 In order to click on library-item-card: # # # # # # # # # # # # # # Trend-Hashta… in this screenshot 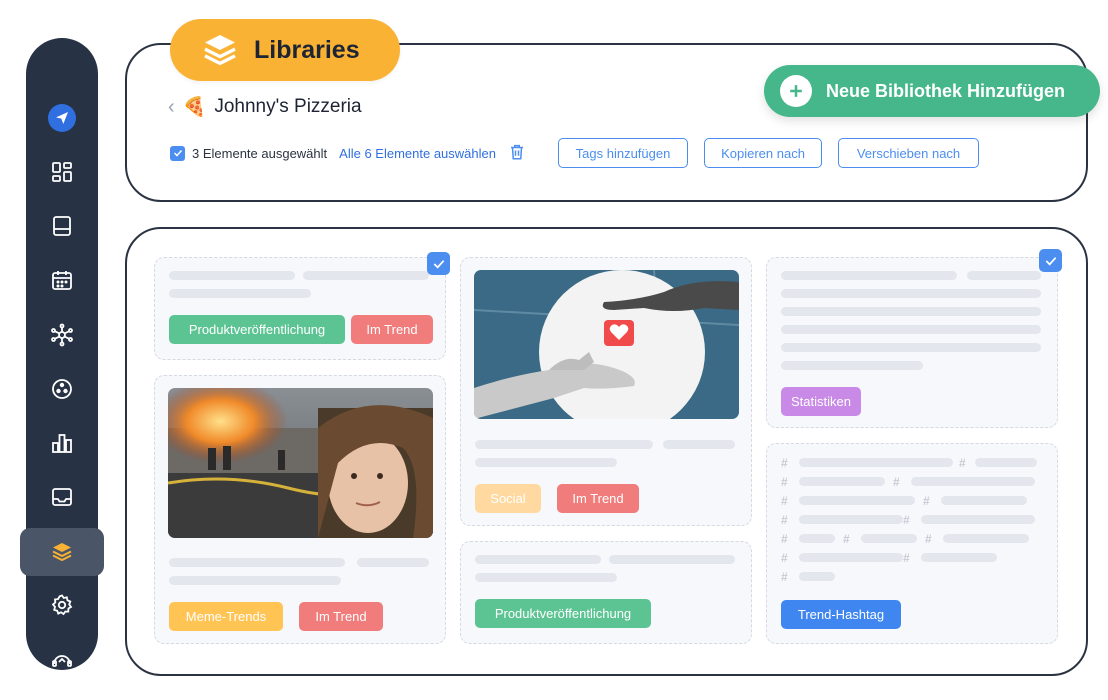, I will do `click(912, 543)`.